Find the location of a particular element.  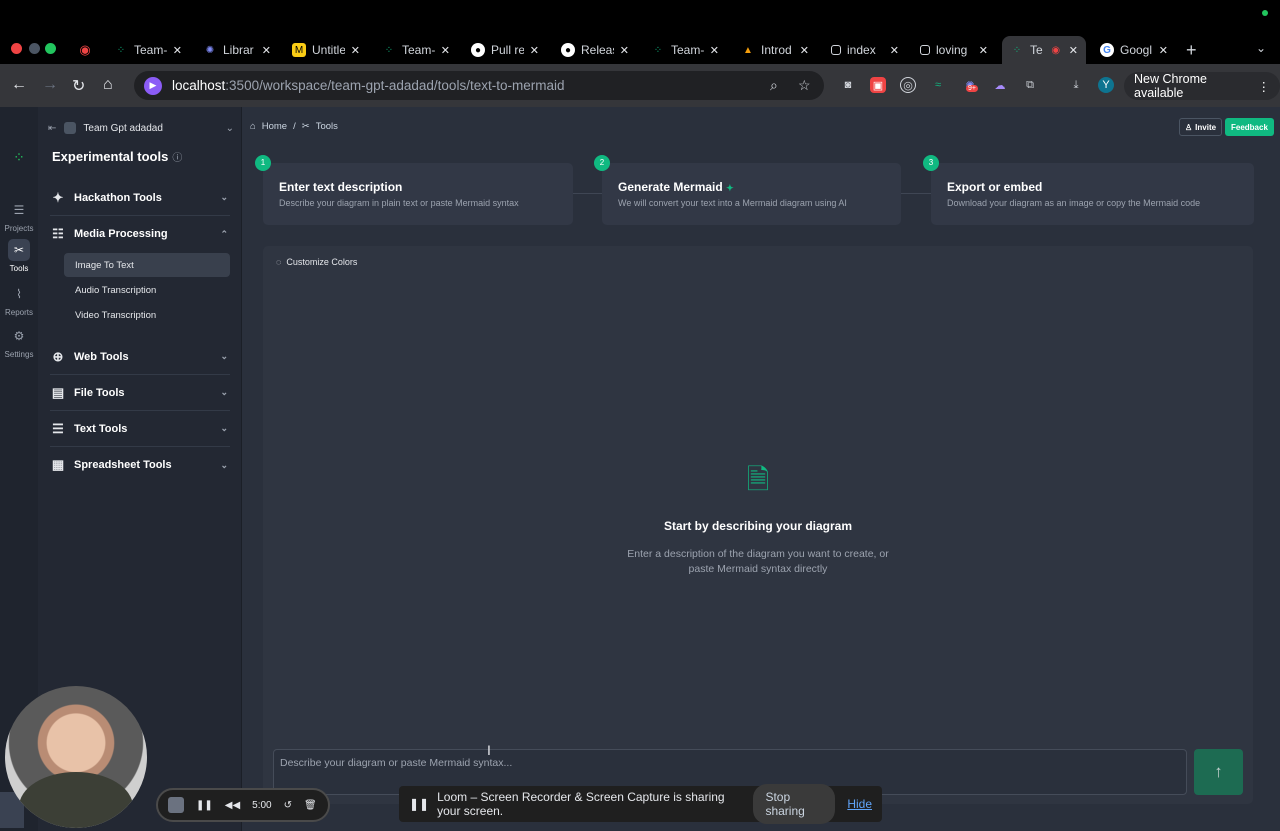

browser-tab: ✺ Librar ✕ is located at coordinates (237, 50).